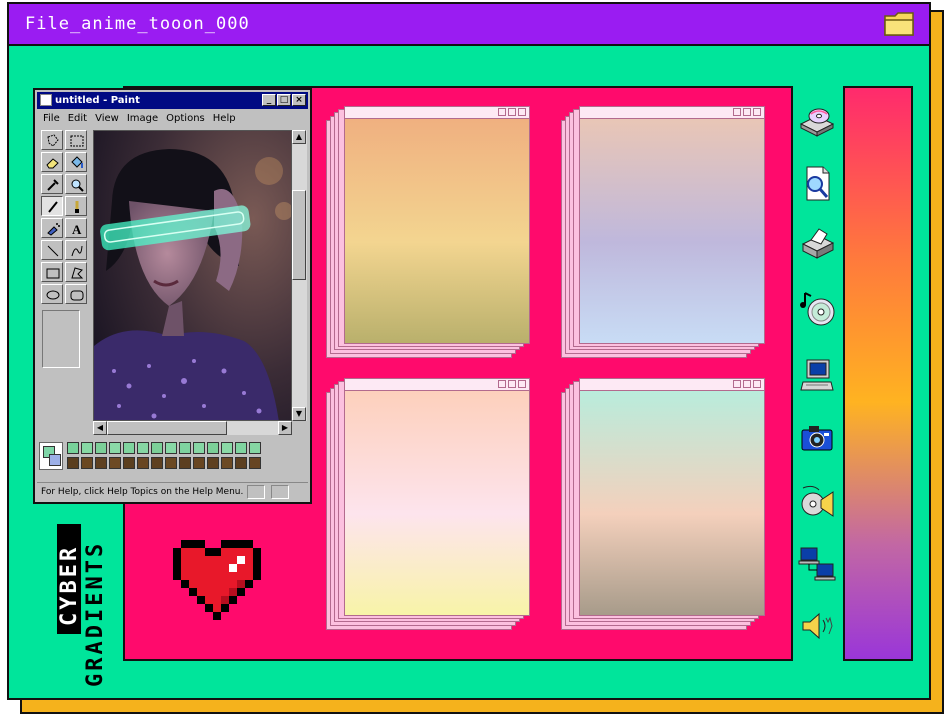 This screenshot has width=950, height=723. Describe the element at coordinates (52, 272) in the screenshot. I see `rectangle-tool` at that location.